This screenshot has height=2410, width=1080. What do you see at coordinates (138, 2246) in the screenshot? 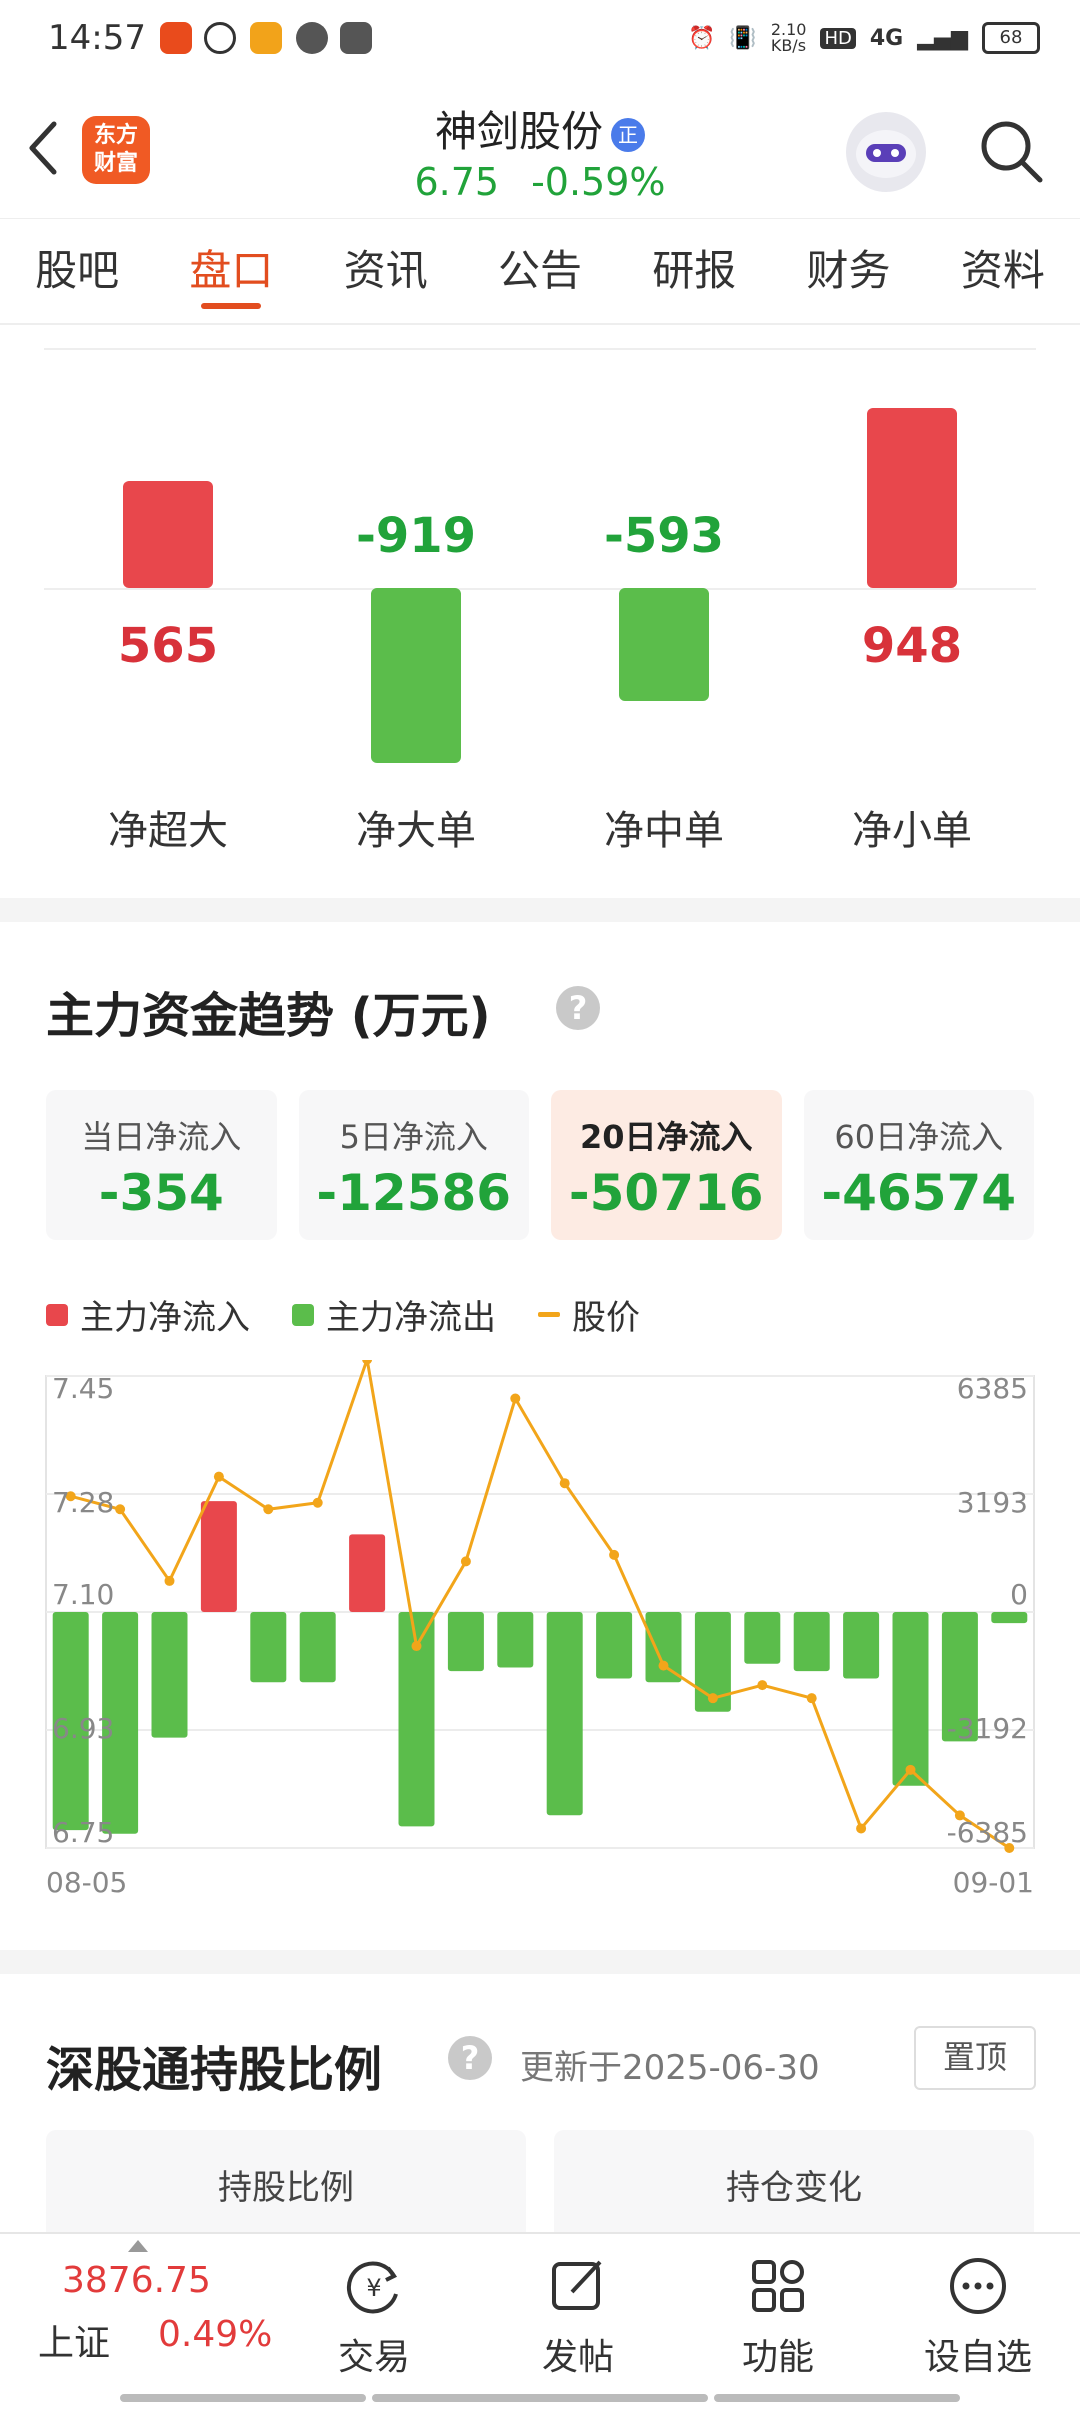
I see `caret-up-icon` at bounding box center [138, 2246].